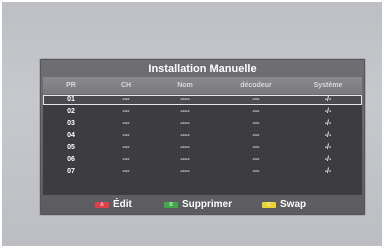 Image resolution: width=384 pixels, height=248 pixels. I want to click on cell-pr: 01, so click(71, 99).